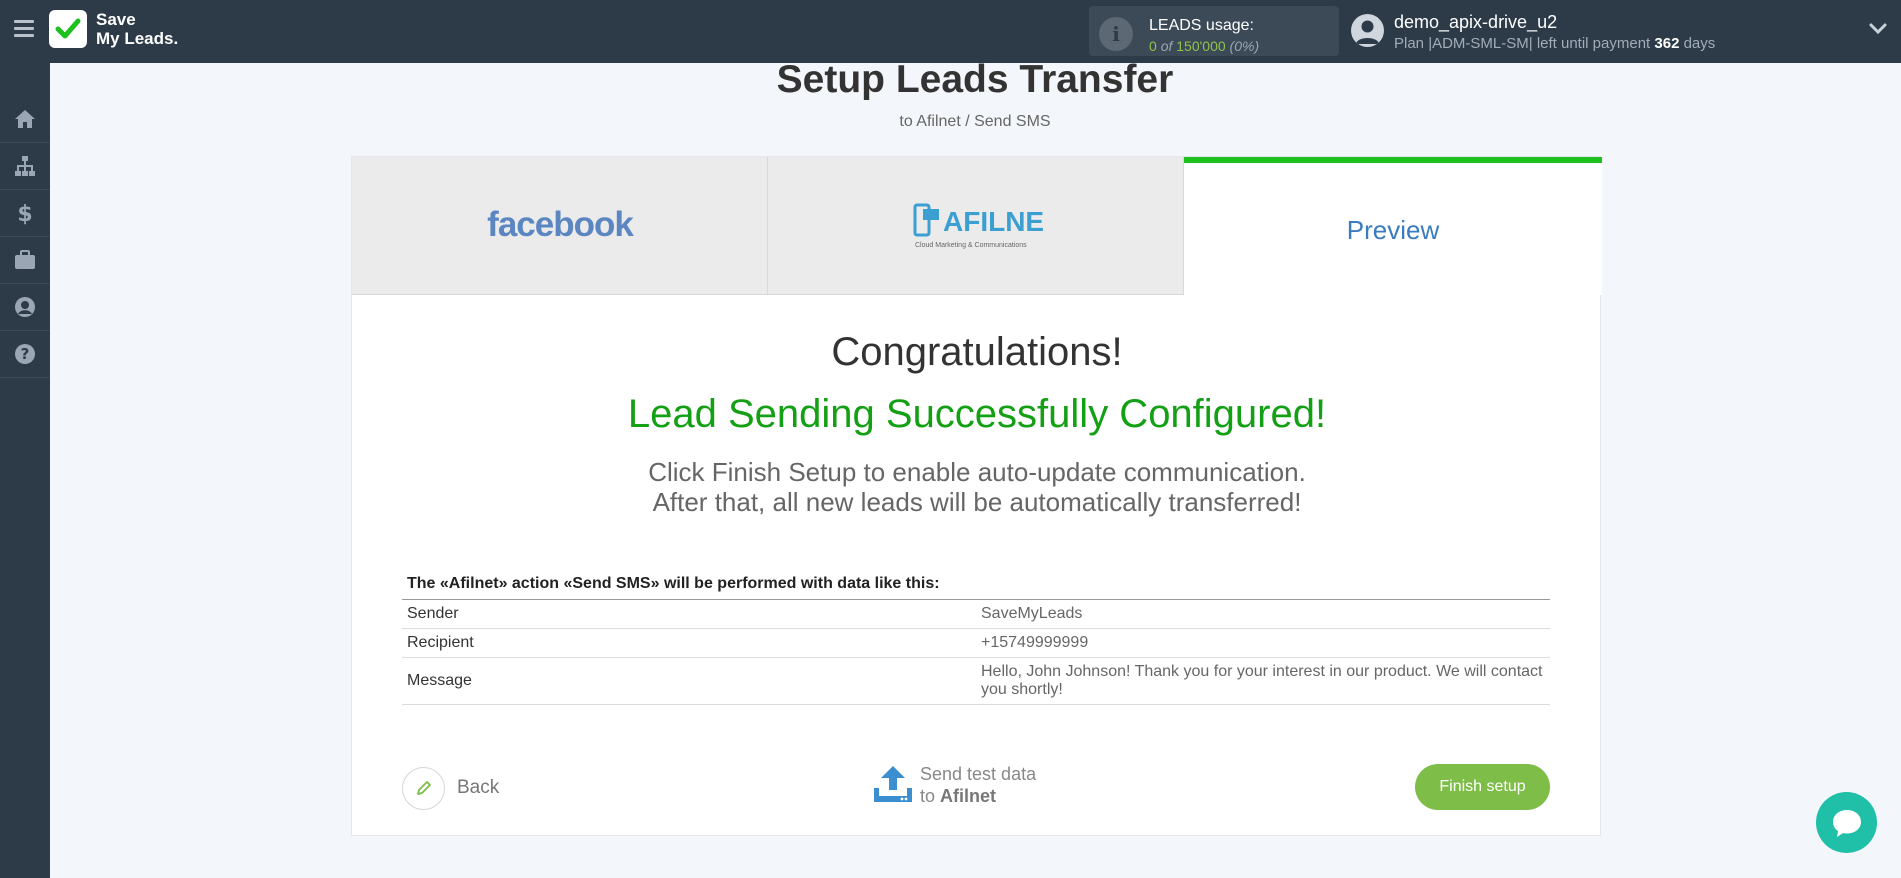  I want to click on facebook-logo: facebook, so click(560, 224).